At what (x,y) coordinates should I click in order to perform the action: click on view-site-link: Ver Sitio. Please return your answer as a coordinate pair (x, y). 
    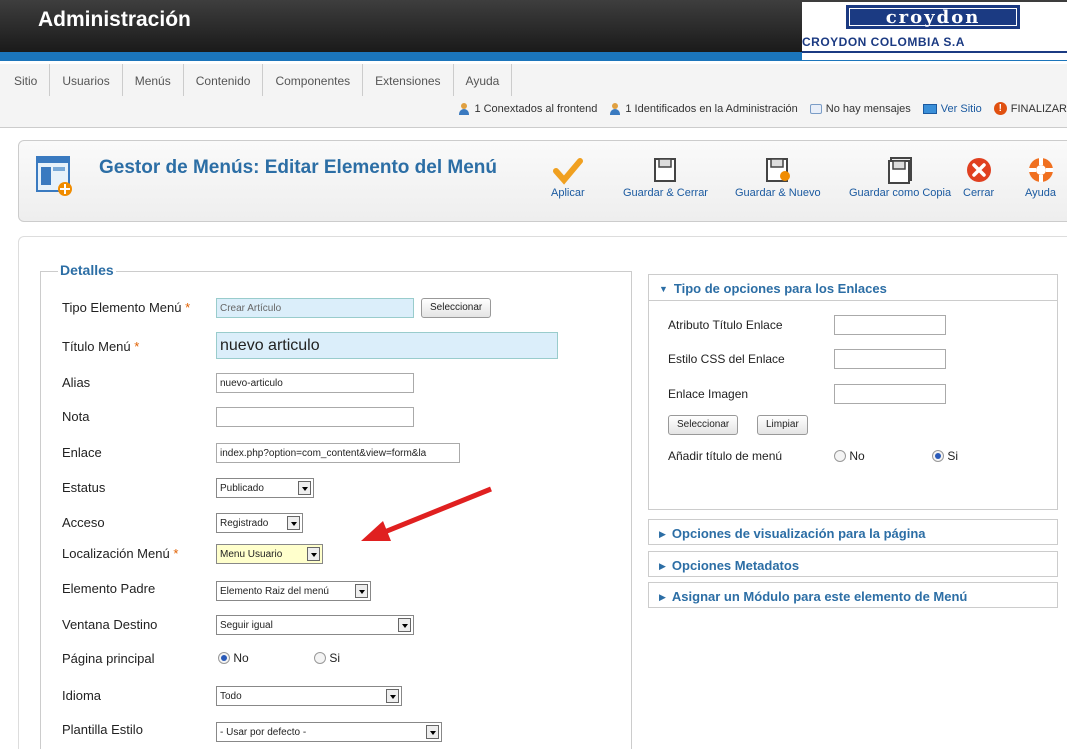
    Looking at the image, I should click on (961, 109).